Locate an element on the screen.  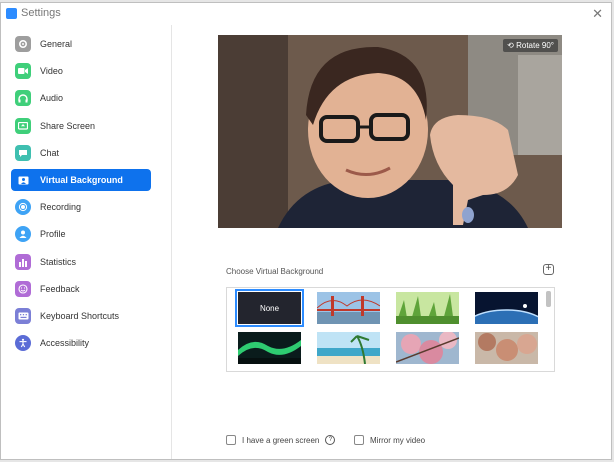
share-screen-icon is located at coordinates (23, 126).